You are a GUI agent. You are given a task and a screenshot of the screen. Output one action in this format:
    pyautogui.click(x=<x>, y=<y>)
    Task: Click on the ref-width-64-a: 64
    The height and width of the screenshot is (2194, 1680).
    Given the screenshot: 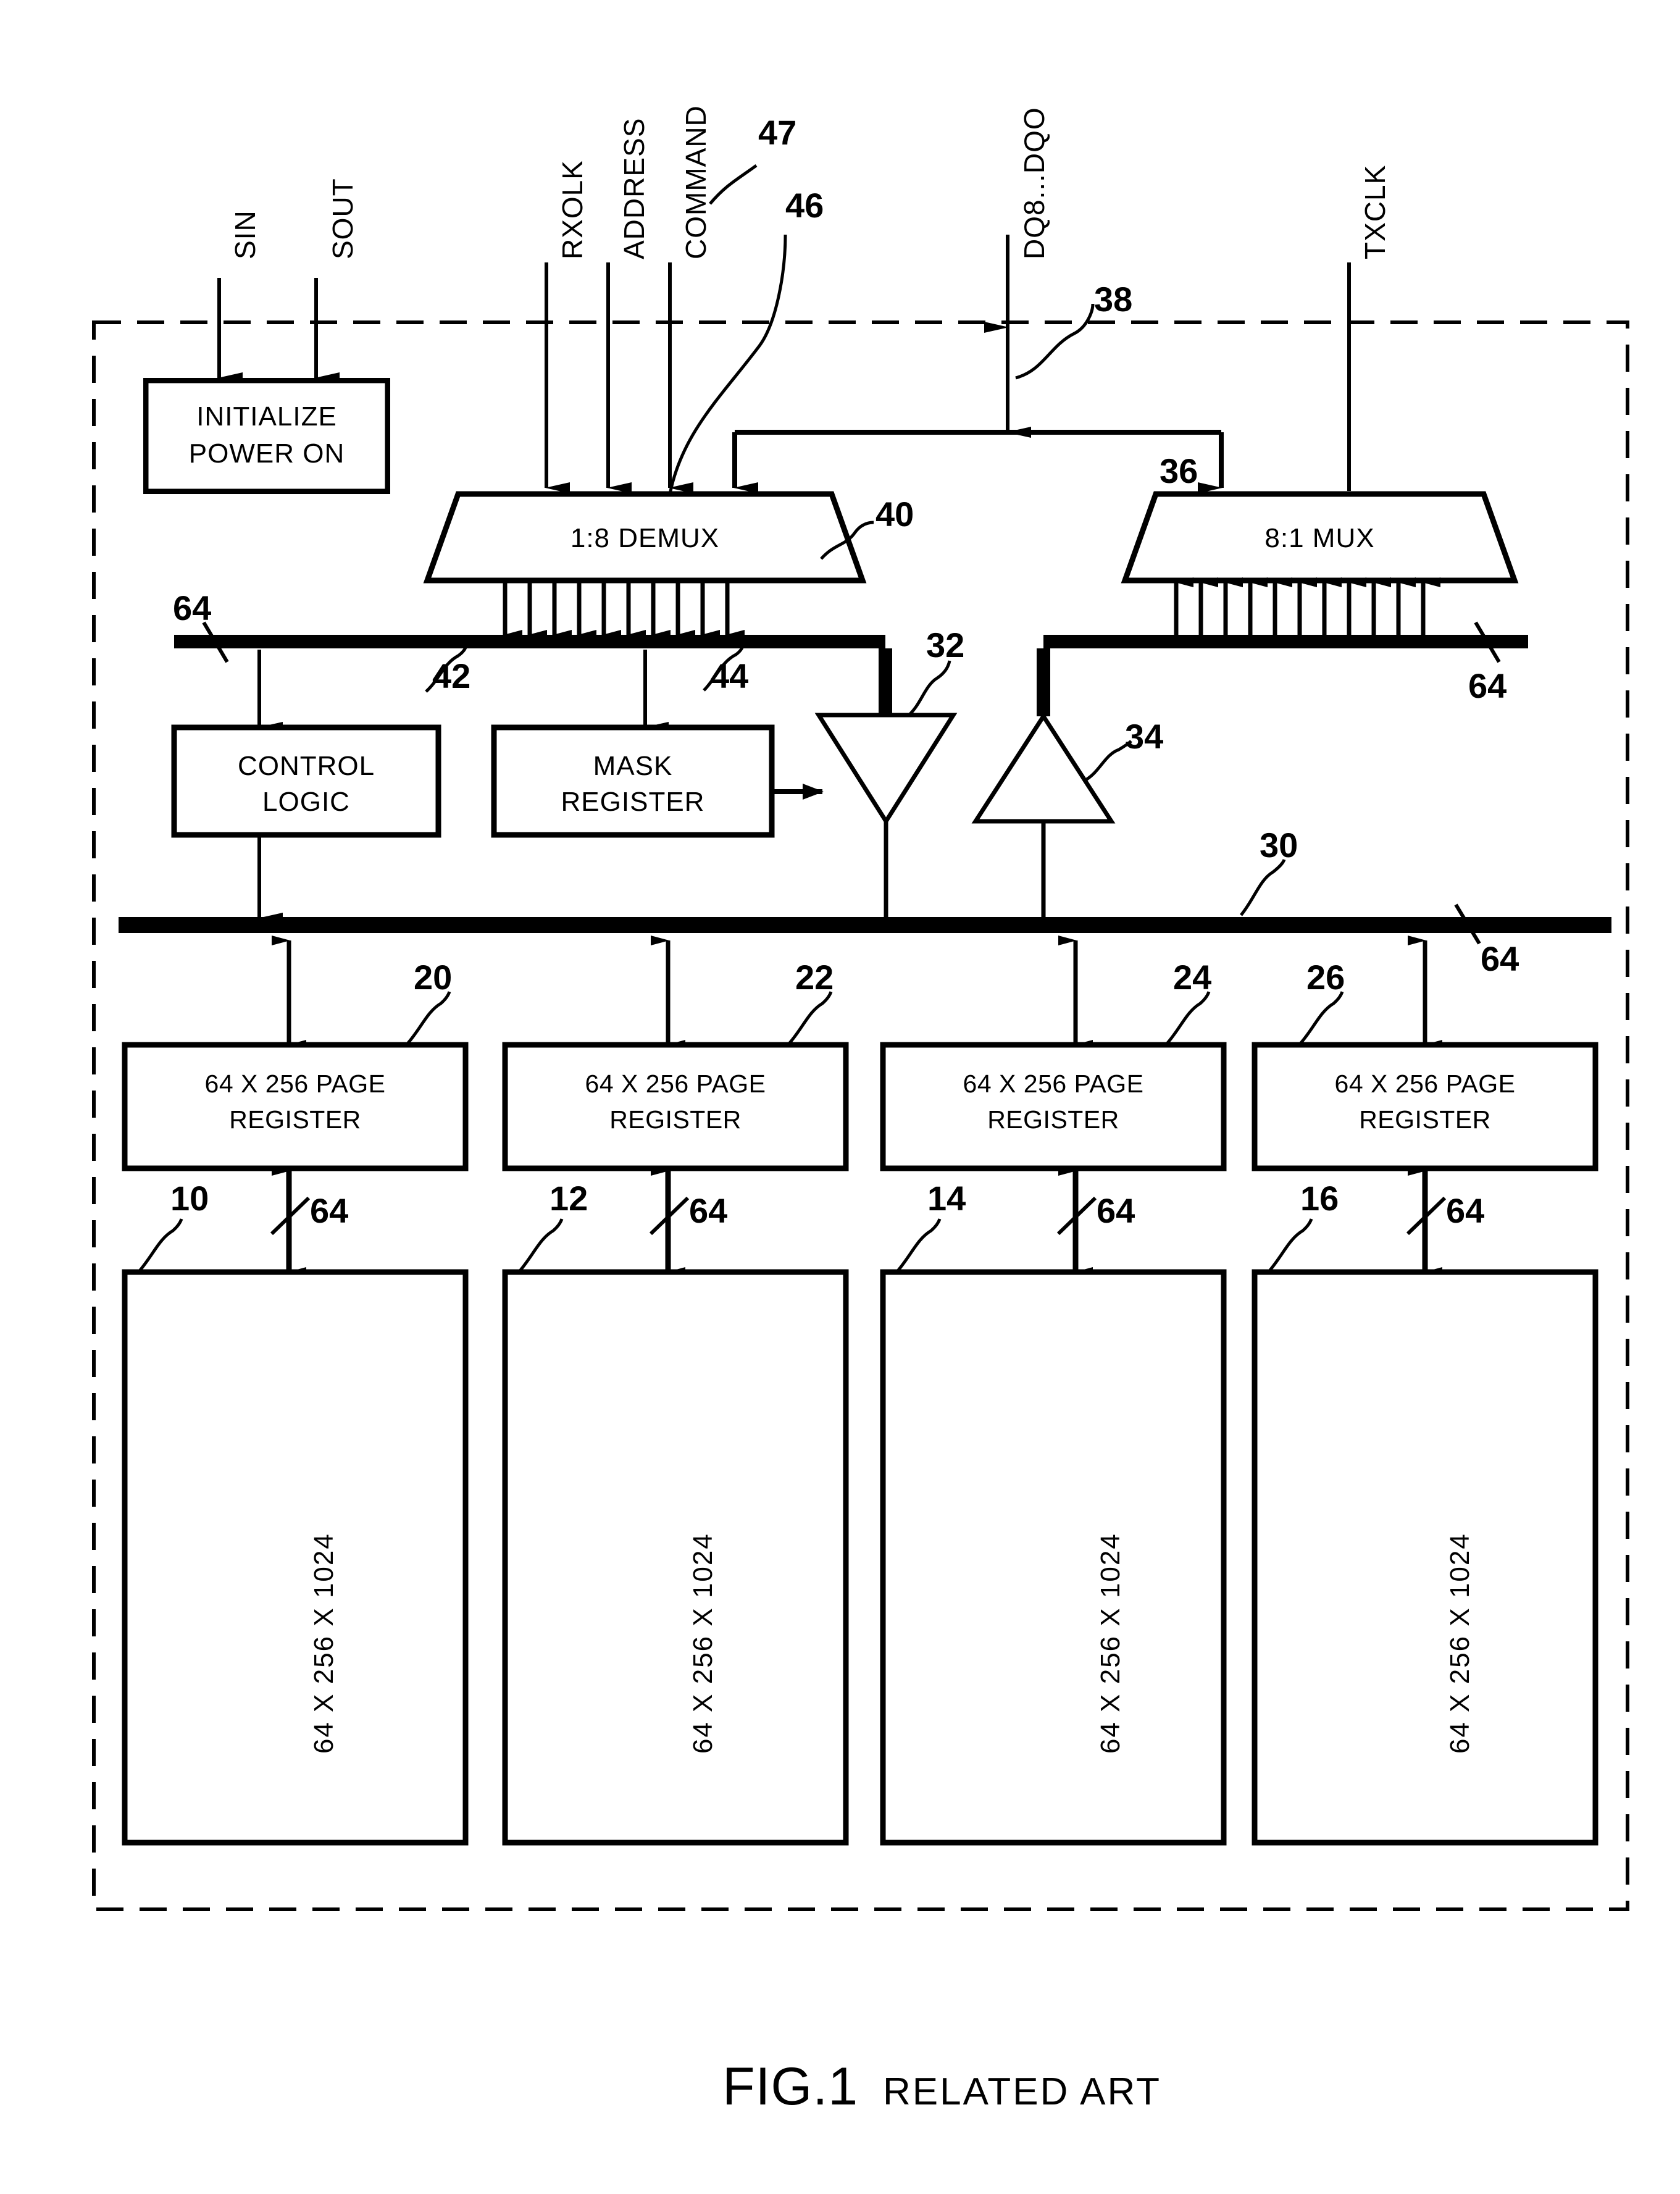 What is the action you would take?
    pyautogui.click(x=329, y=1210)
    